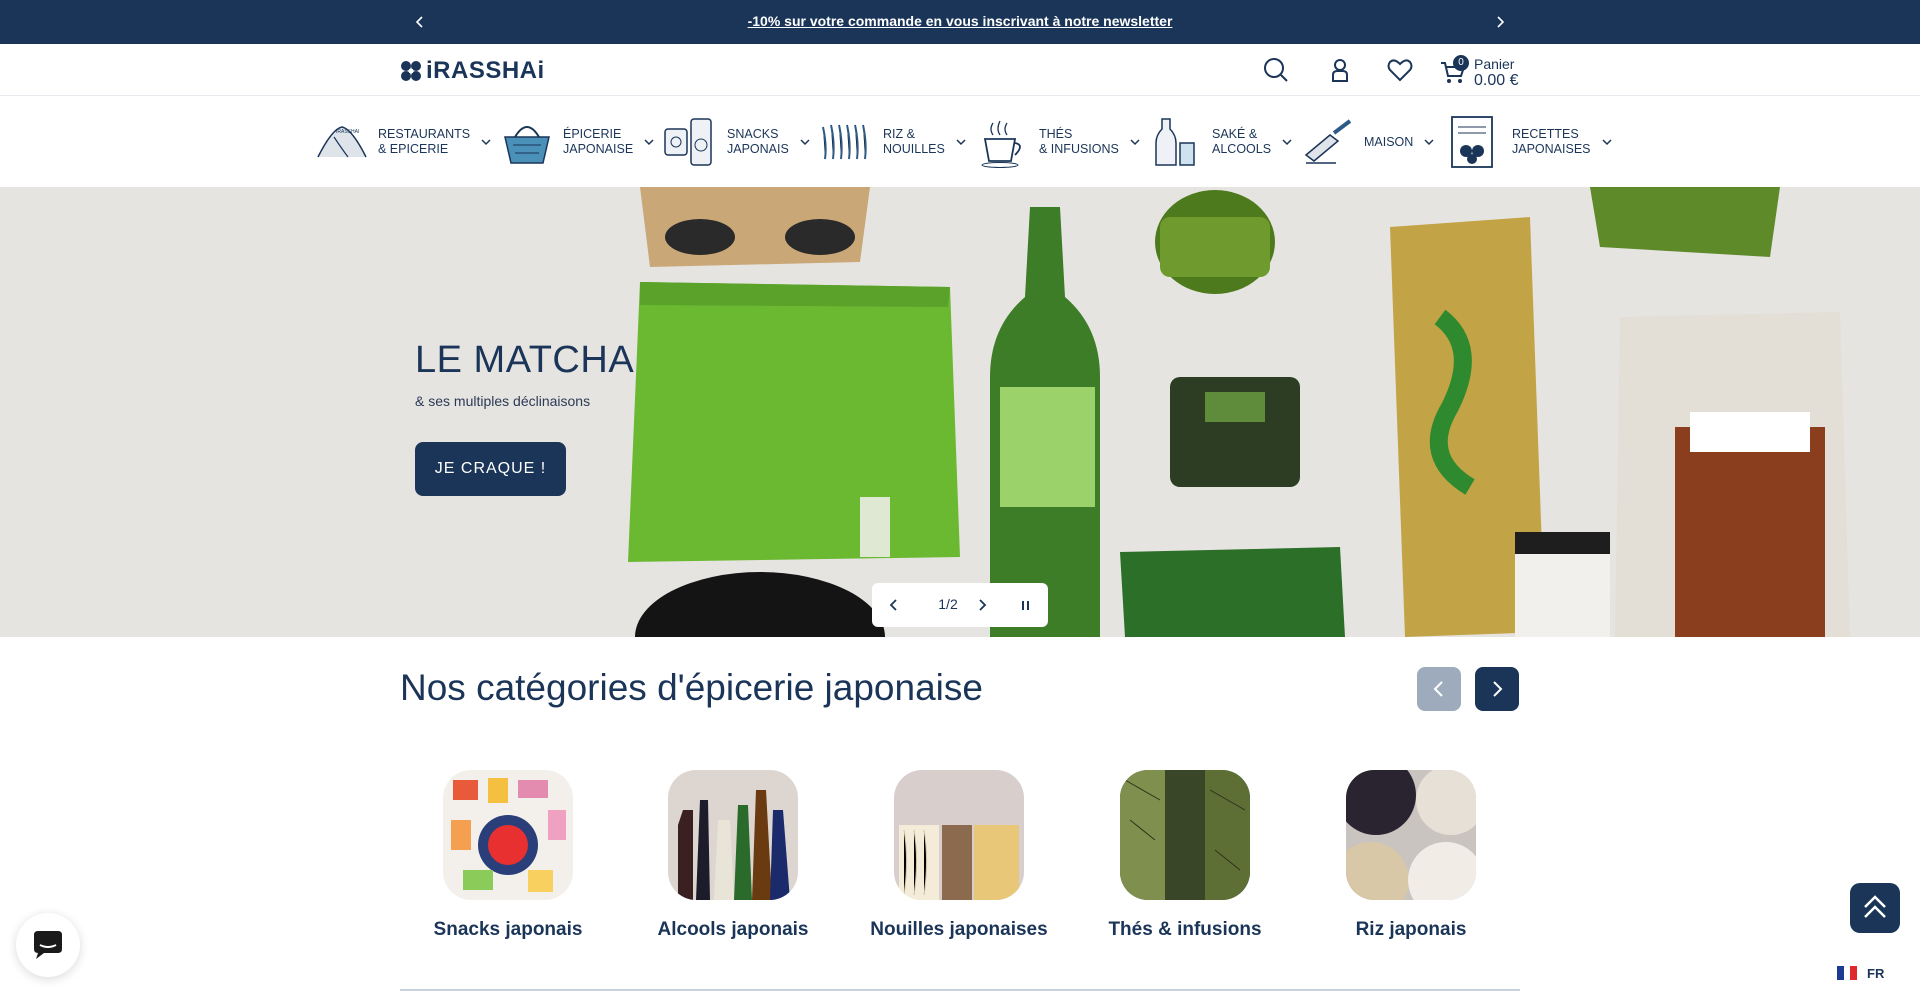  Describe the element at coordinates (959, 929) in the screenshot. I see `category-name: Nouilles japonaises` at that location.